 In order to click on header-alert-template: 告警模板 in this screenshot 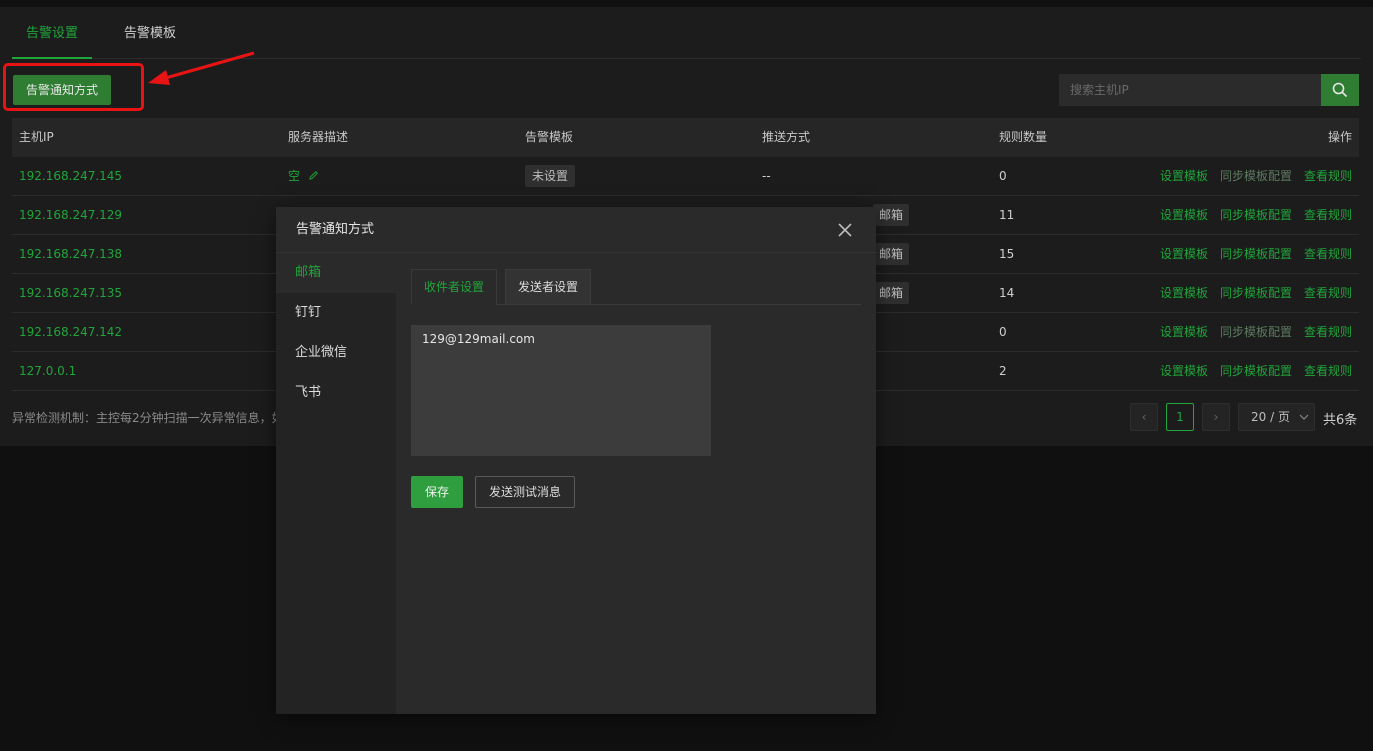, I will do `click(549, 137)`.